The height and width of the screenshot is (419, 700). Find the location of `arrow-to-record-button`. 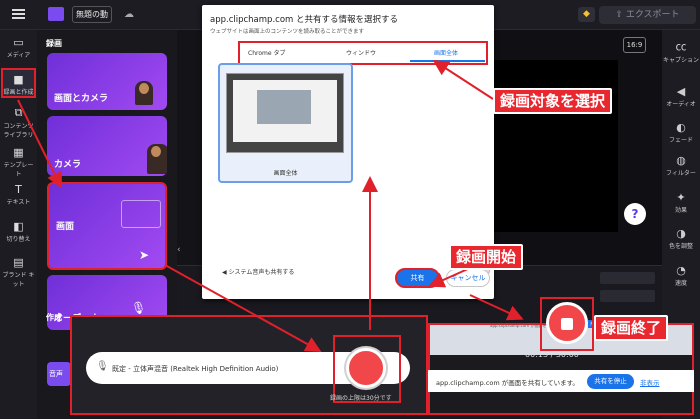

arrow-to-record-button is located at coordinates (243, 308).